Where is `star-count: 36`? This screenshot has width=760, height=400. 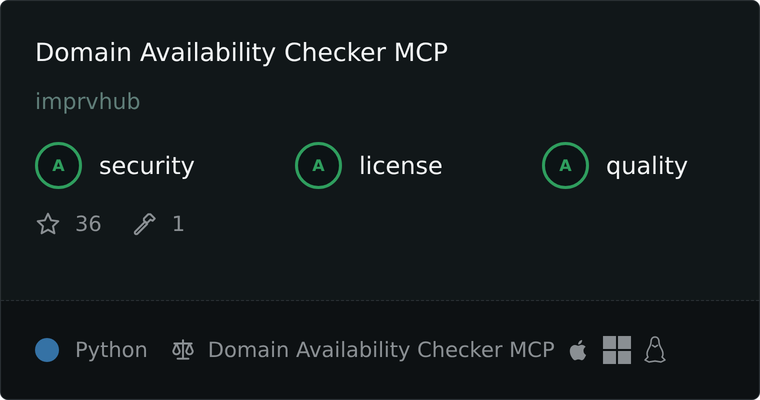 star-count: 36 is located at coordinates (88, 224).